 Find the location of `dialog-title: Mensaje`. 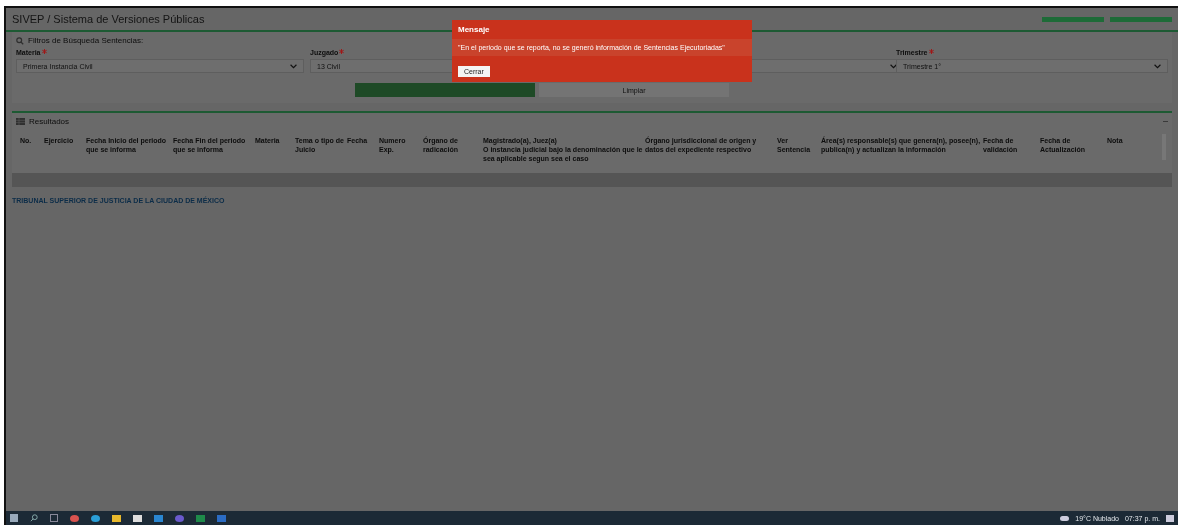

dialog-title: Mensaje is located at coordinates (474, 29).